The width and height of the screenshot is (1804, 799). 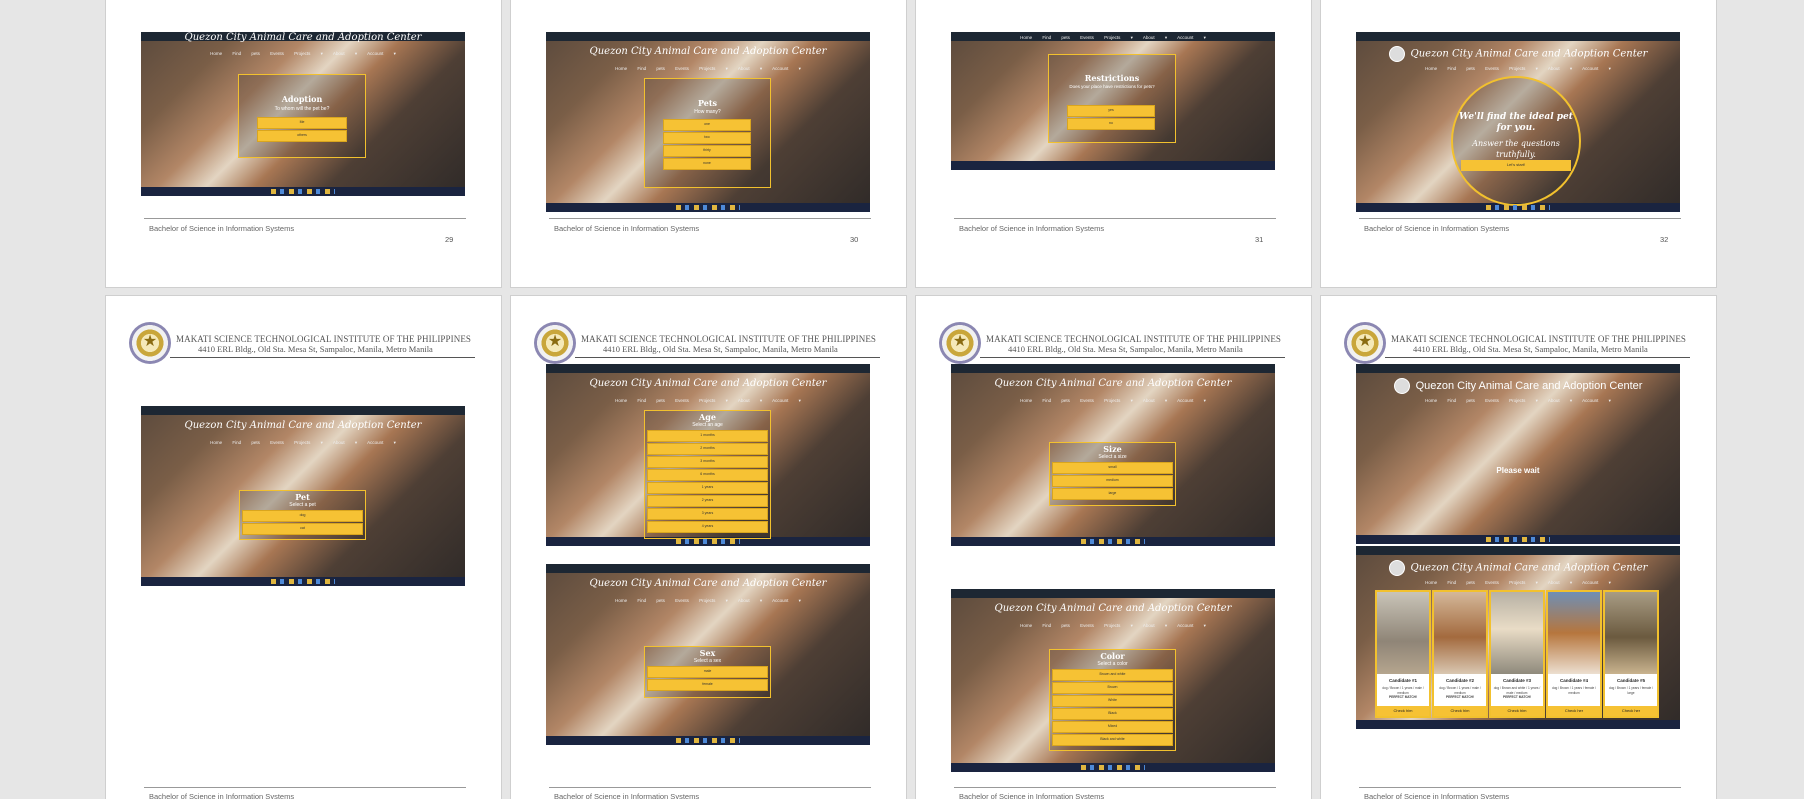 What do you see at coordinates (302, 99) in the screenshot?
I see `dialog-title: Adoption` at bounding box center [302, 99].